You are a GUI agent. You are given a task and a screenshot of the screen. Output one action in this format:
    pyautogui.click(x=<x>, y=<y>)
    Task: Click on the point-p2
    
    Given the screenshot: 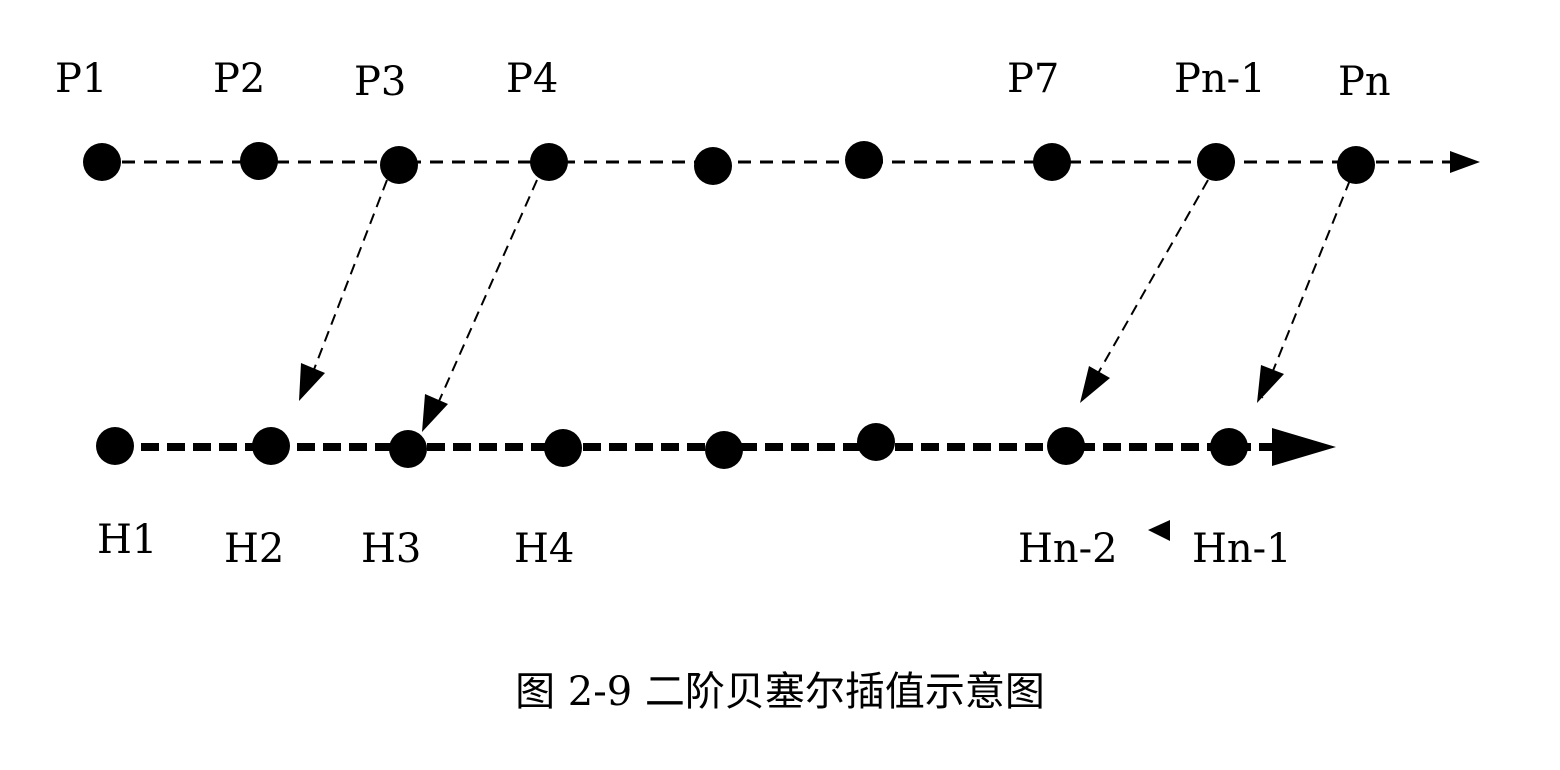 What is the action you would take?
    pyautogui.click(x=259, y=161)
    